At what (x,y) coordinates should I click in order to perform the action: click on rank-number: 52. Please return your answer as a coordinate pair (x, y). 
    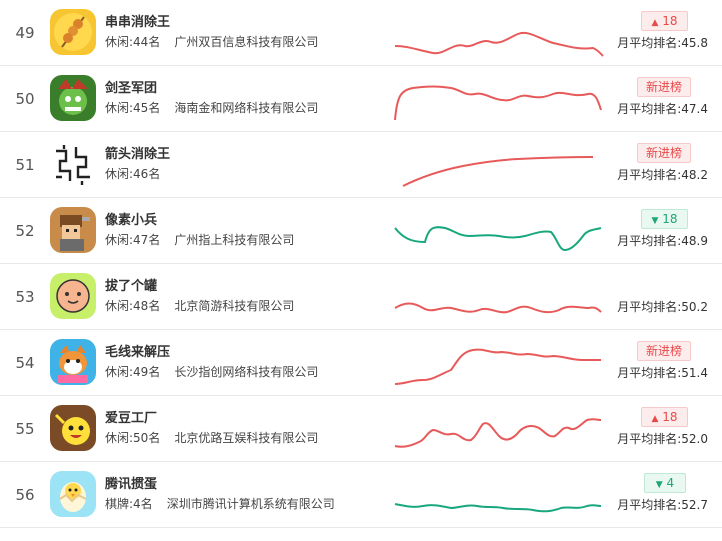
    Looking at the image, I should click on (25, 231).